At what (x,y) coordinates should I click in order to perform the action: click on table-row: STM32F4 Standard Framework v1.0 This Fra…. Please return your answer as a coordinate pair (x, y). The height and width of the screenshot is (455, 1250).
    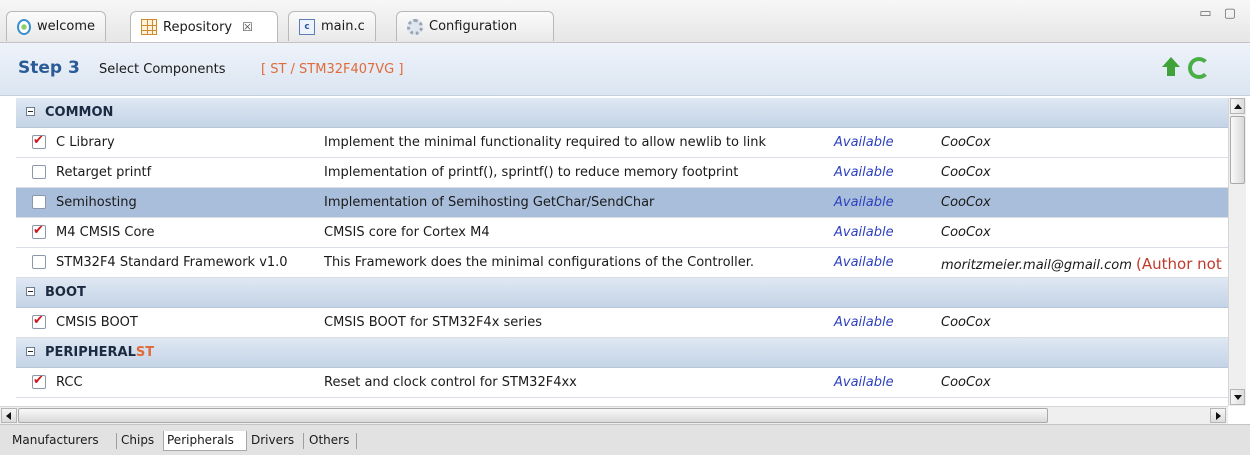
    Looking at the image, I should click on (622, 263).